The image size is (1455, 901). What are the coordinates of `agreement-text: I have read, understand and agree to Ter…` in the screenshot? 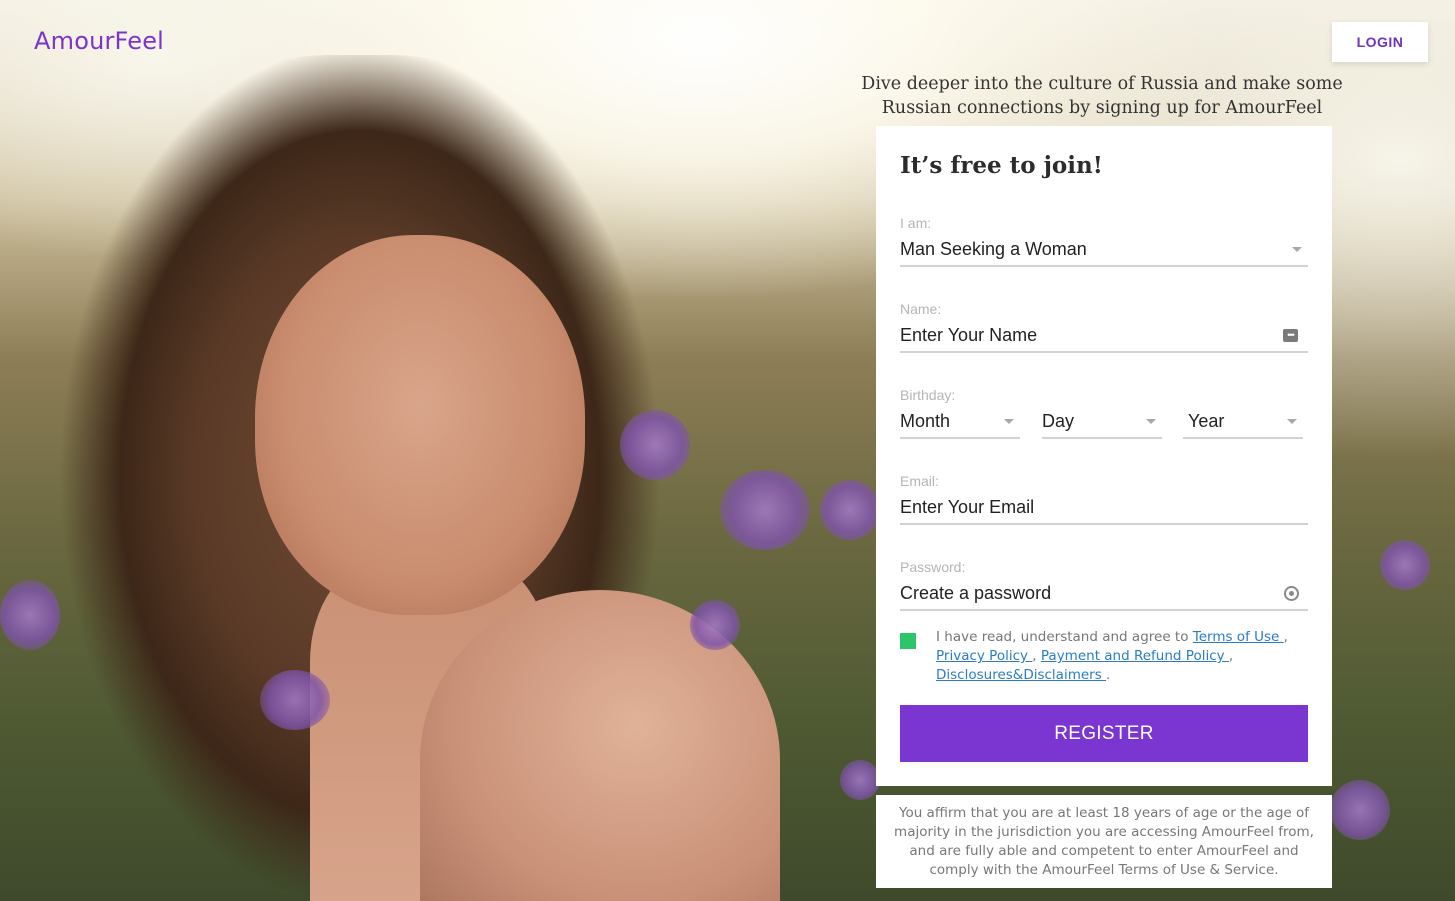 It's located at (1121, 656).